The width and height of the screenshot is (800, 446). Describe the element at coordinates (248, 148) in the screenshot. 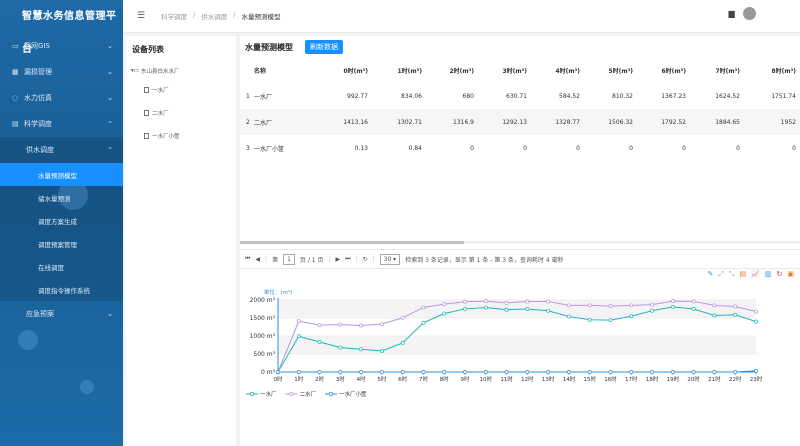

I see `row-index: 3` at that location.